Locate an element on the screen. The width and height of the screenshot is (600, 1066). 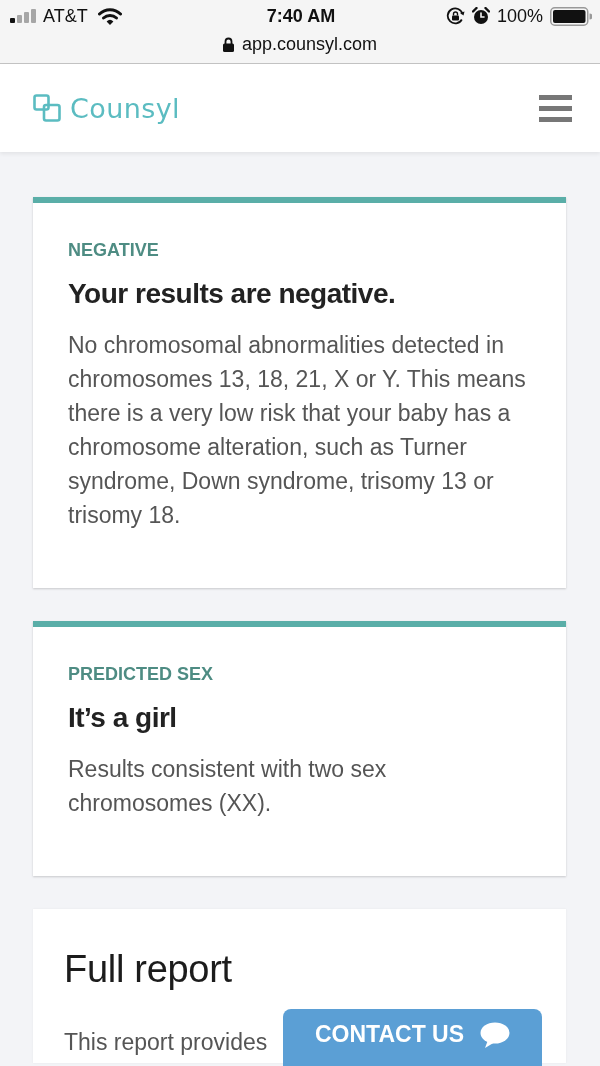
address-bar-url: app.counsyl.com is located at coordinates (309, 44).